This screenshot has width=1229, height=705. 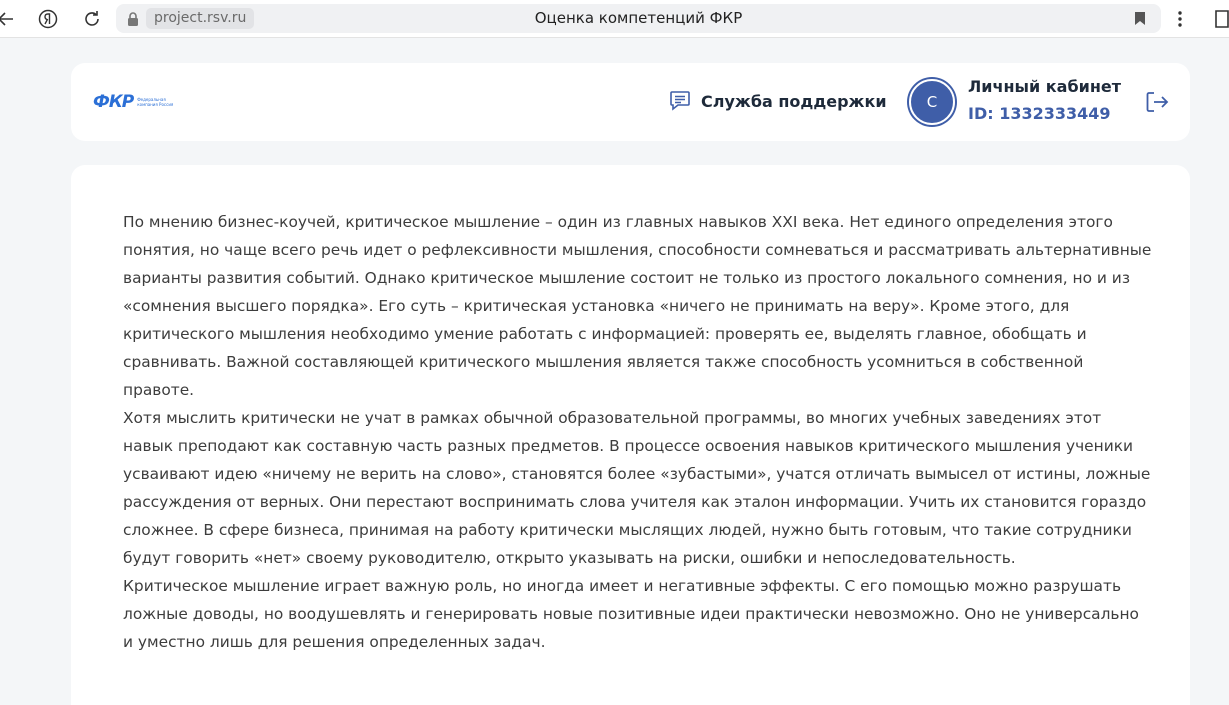 I want to click on browser-toolbar: project.rsv.ru Оценка компетенций ФКР, so click(x=614, y=19).